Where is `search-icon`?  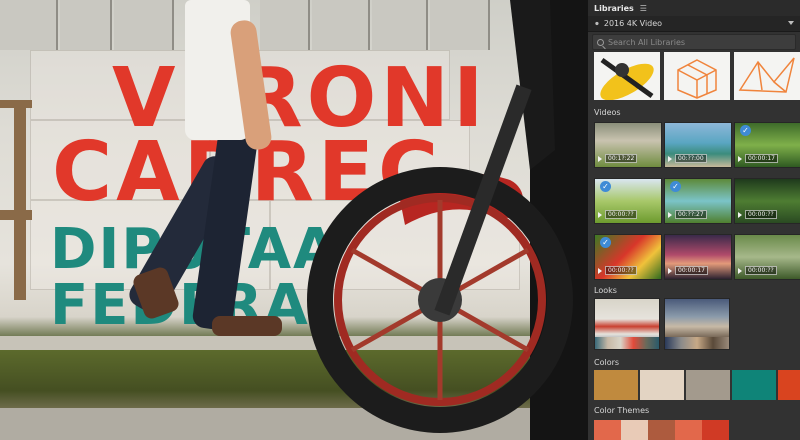 search-icon is located at coordinates (600, 42).